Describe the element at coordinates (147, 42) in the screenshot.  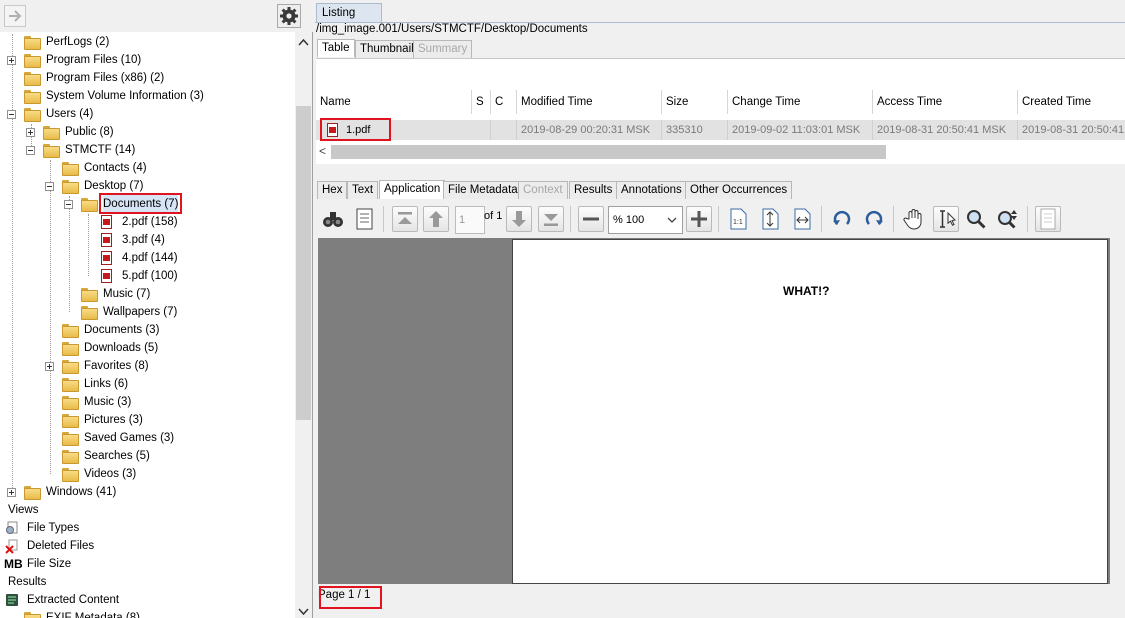
I see `tree-item-perflogs: PerfLogs (2)` at that location.